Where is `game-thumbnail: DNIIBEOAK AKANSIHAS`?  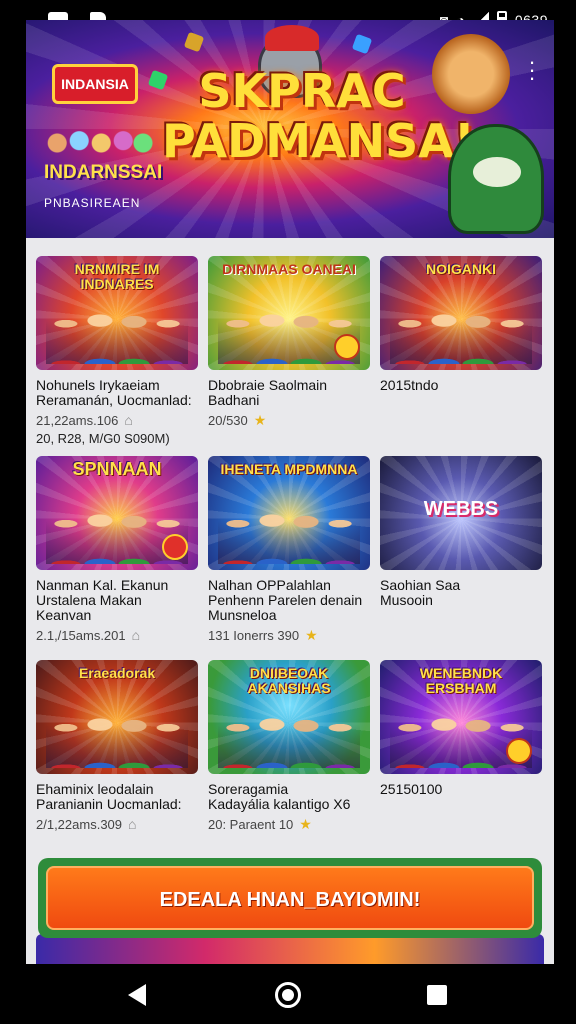 game-thumbnail: DNIIBEOAK AKANSIHAS is located at coordinates (289, 717).